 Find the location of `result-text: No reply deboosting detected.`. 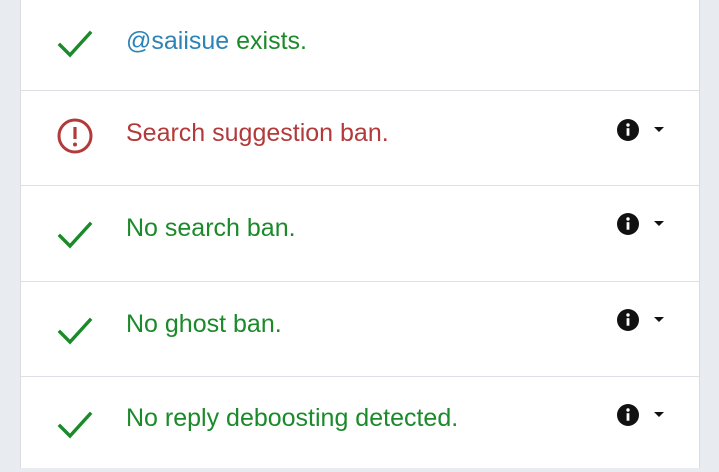

result-text: No reply deboosting detected. is located at coordinates (292, 418).